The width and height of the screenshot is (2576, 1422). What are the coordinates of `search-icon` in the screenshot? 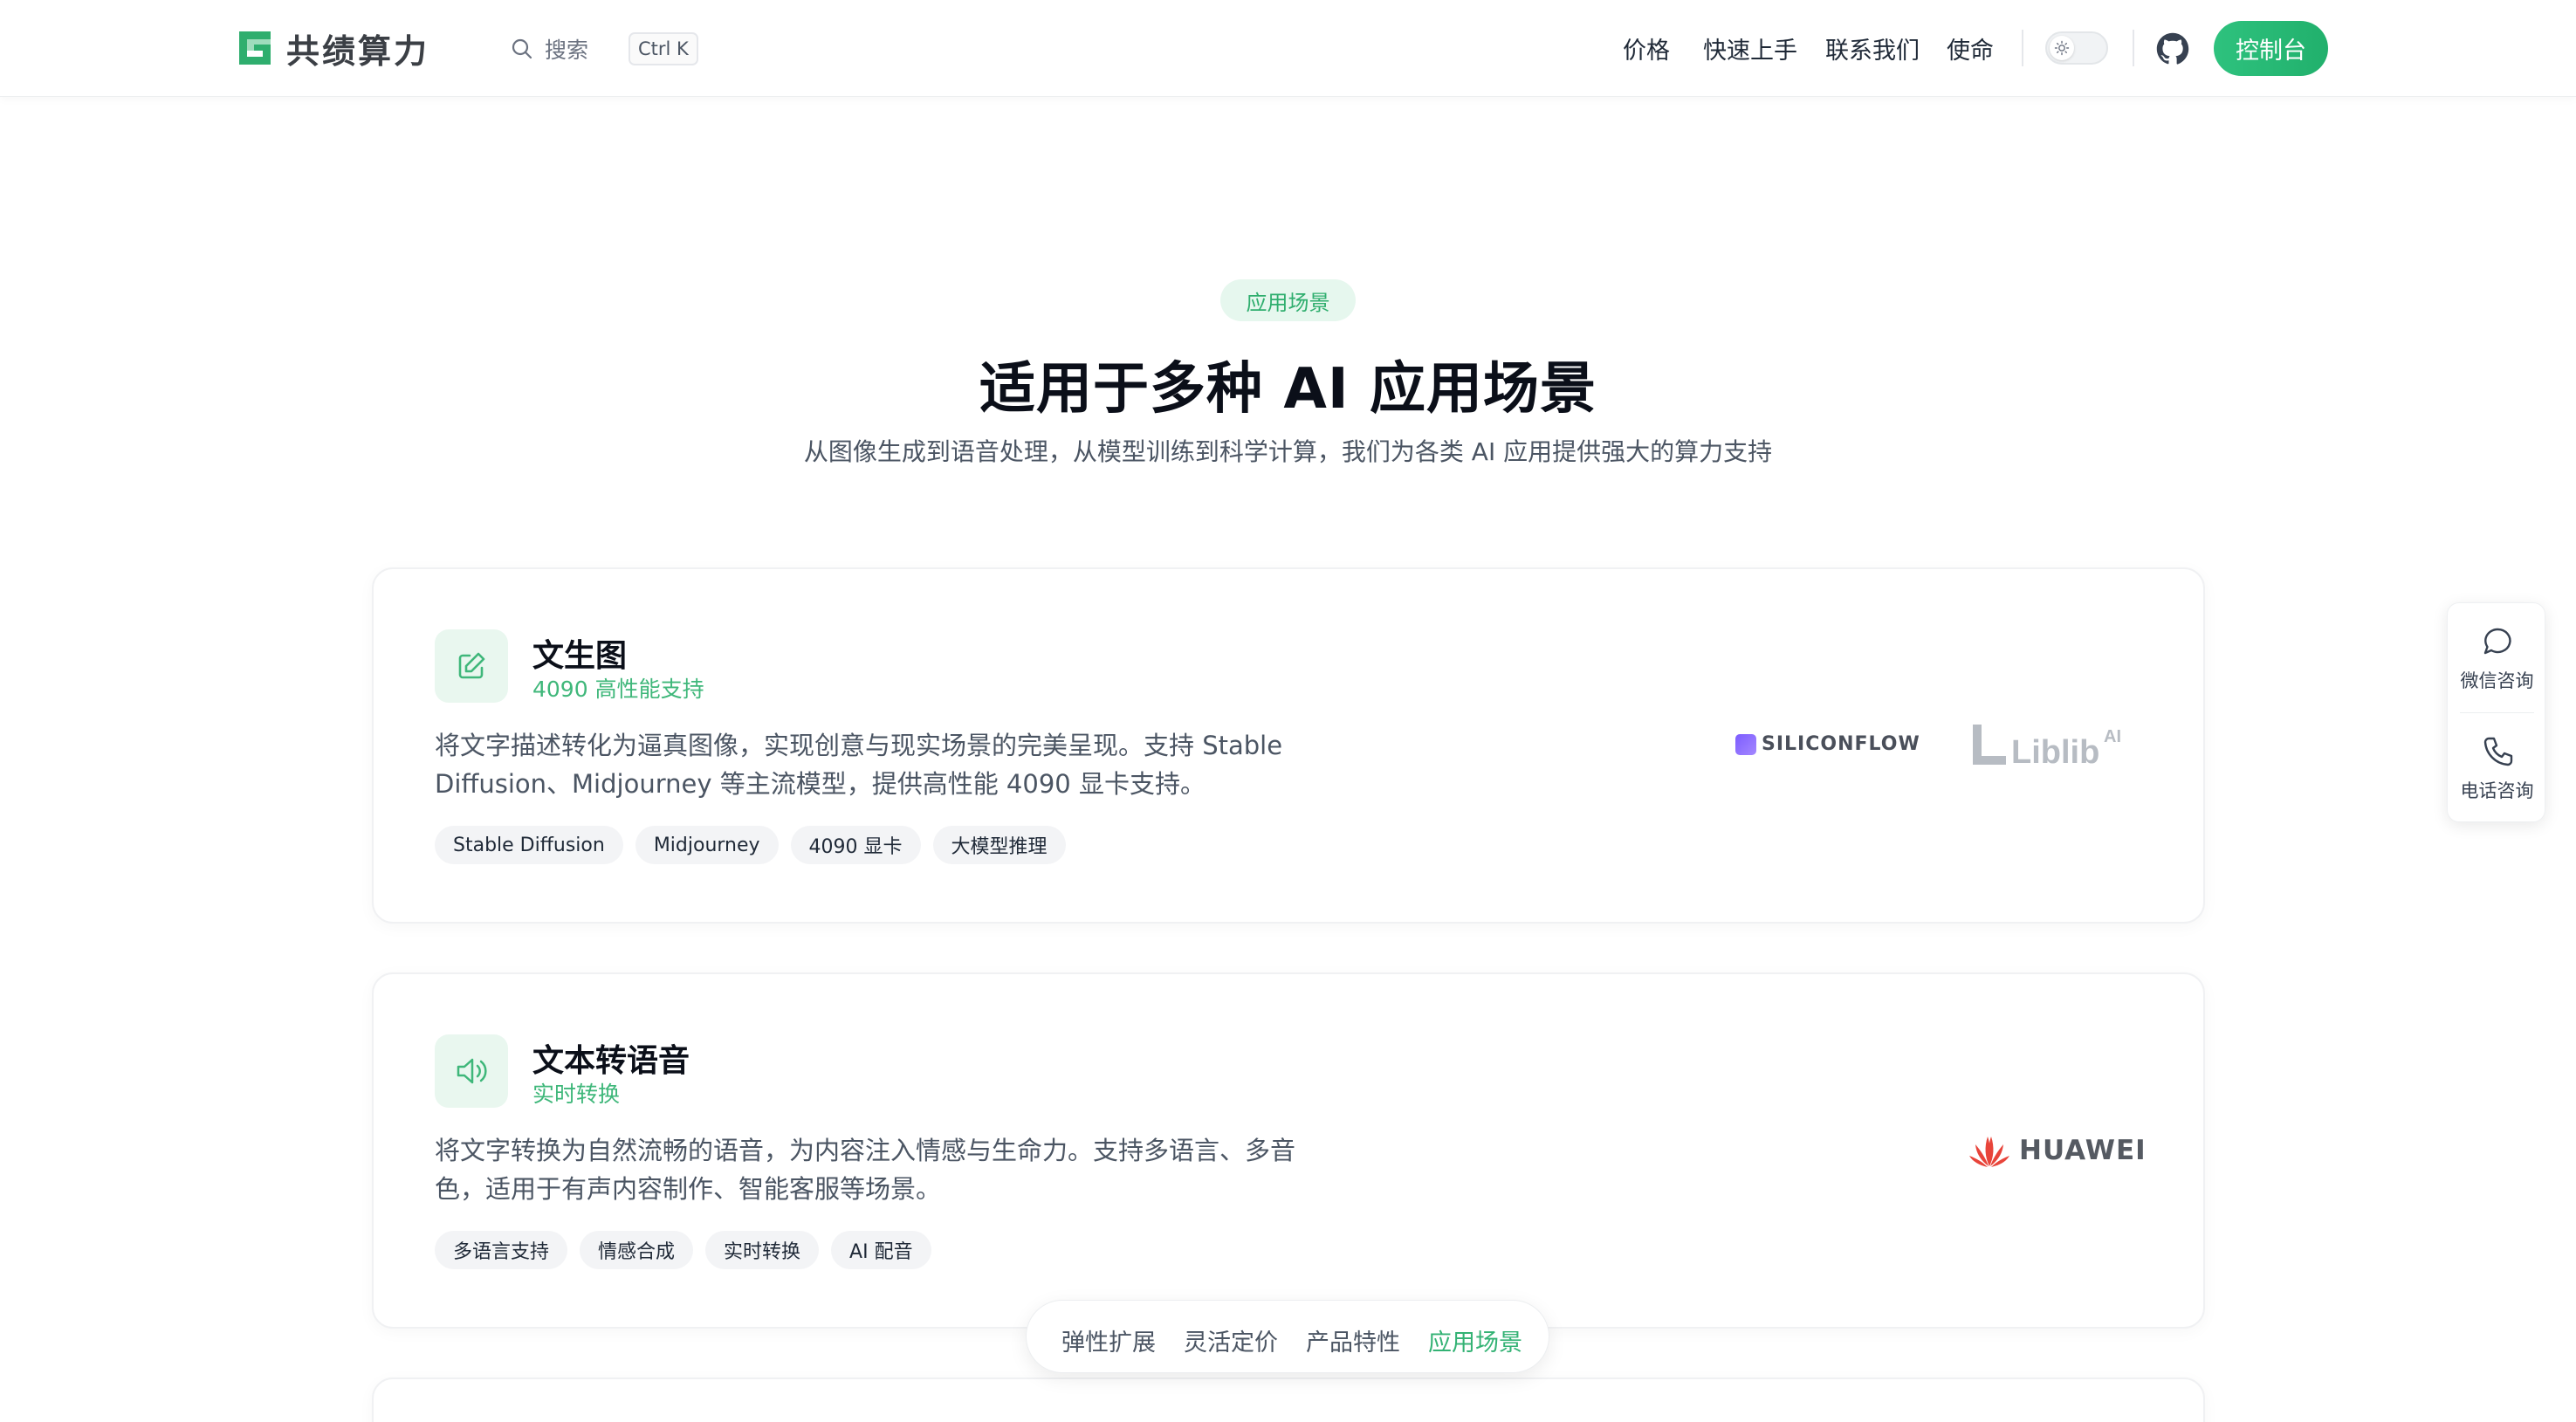 It's located at (522, 48).